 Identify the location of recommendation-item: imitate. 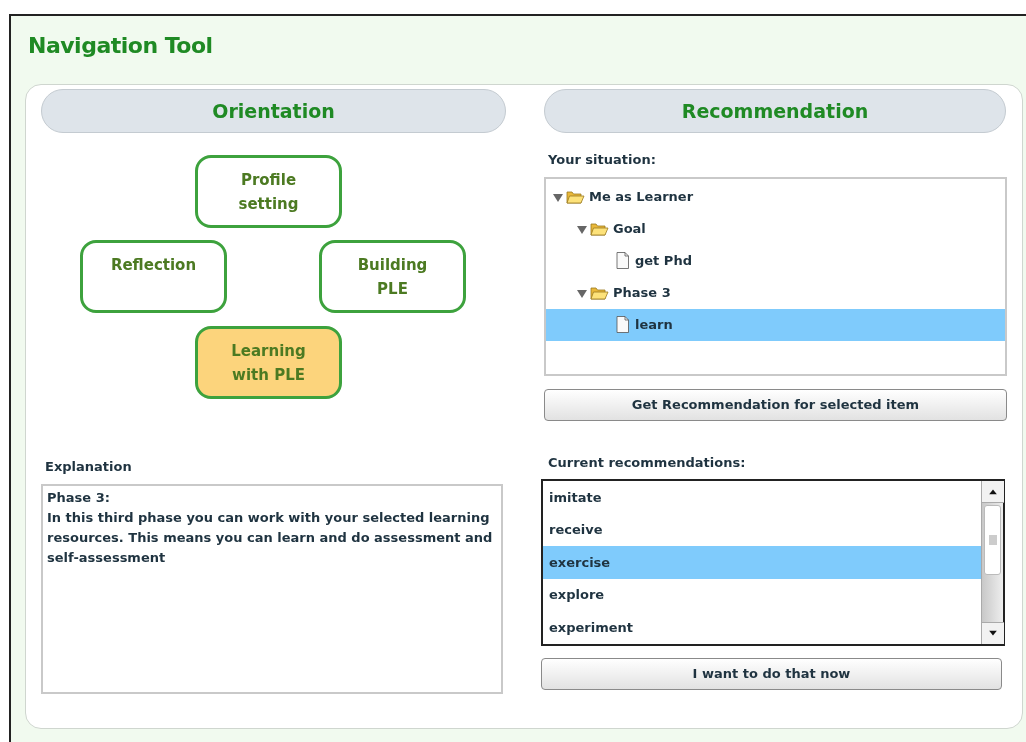
(762, 497).